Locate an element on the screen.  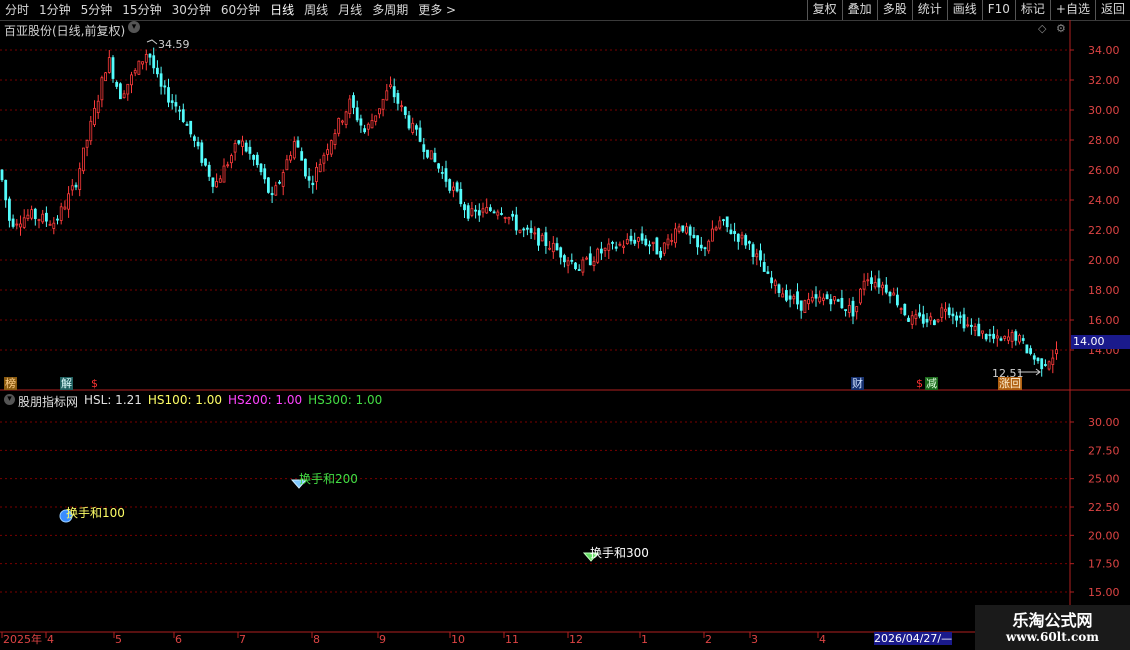
signal-rise-badge: 涨回 is located at coordinates (1010, 383).